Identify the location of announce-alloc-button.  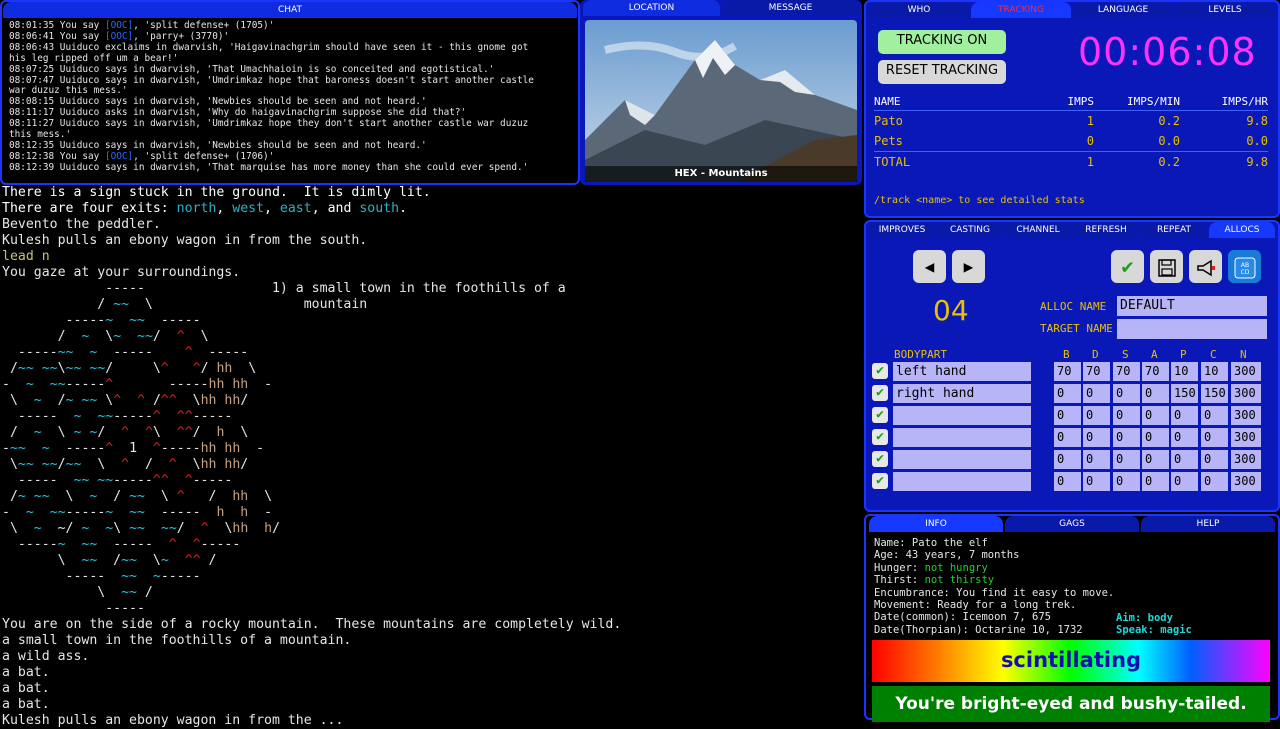
(1205, 266).